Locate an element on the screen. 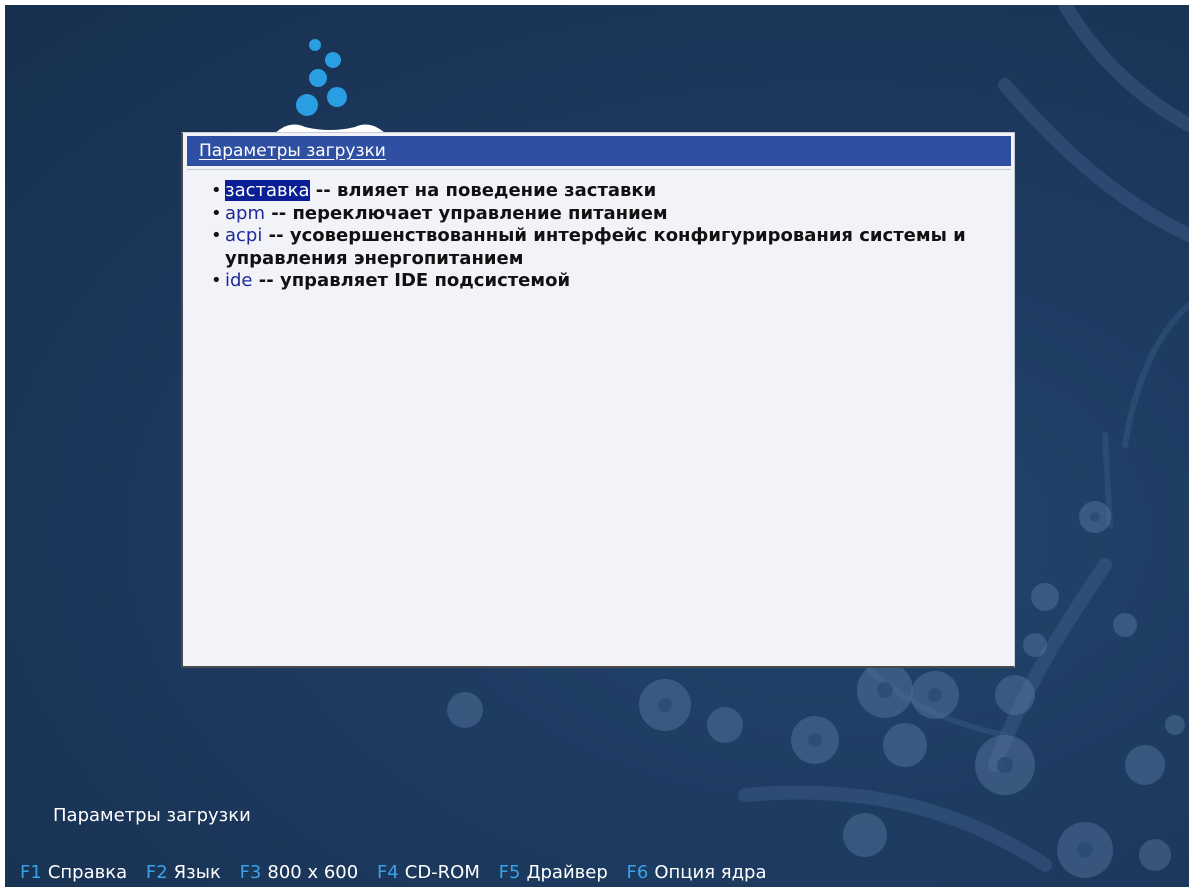  fkey-kernel-options: F6 Опция ядра is located at coordinates (697, 872).